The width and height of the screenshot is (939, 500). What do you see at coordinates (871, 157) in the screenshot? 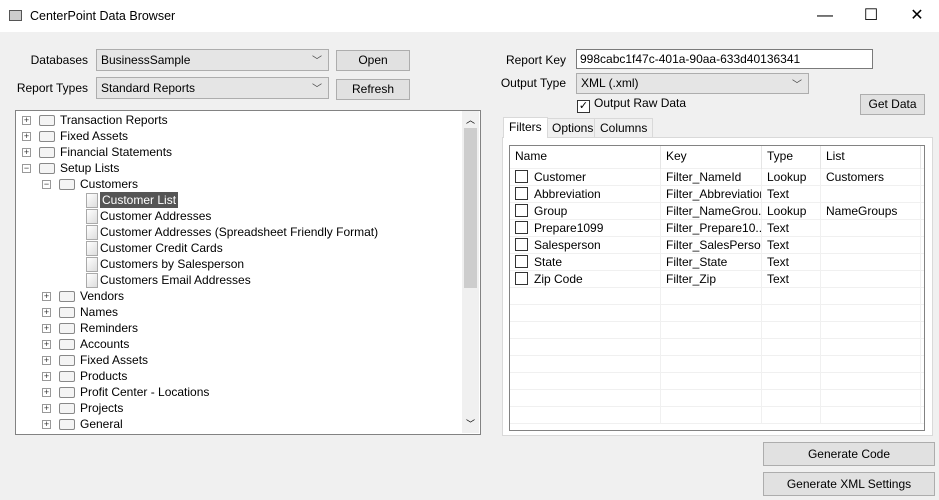
I see `column-header: List` at bounding box center [871, 157].